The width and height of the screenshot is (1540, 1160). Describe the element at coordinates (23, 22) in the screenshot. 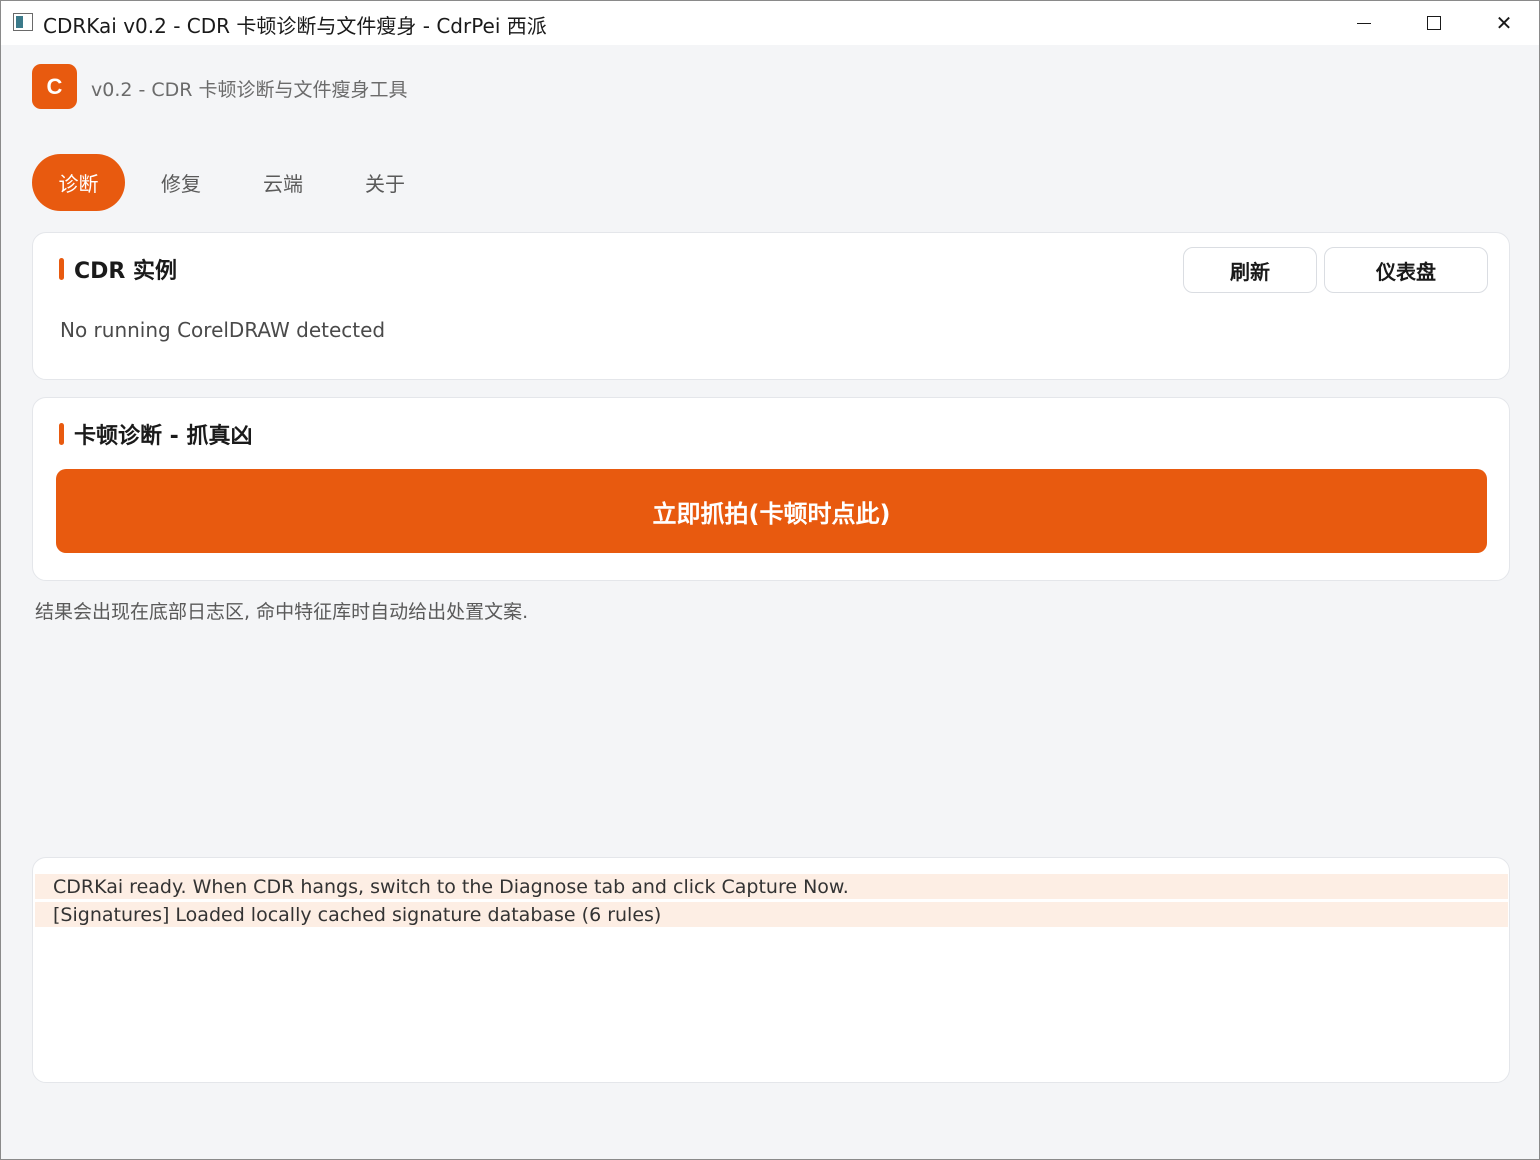

I see `app-window-icon` at that location.